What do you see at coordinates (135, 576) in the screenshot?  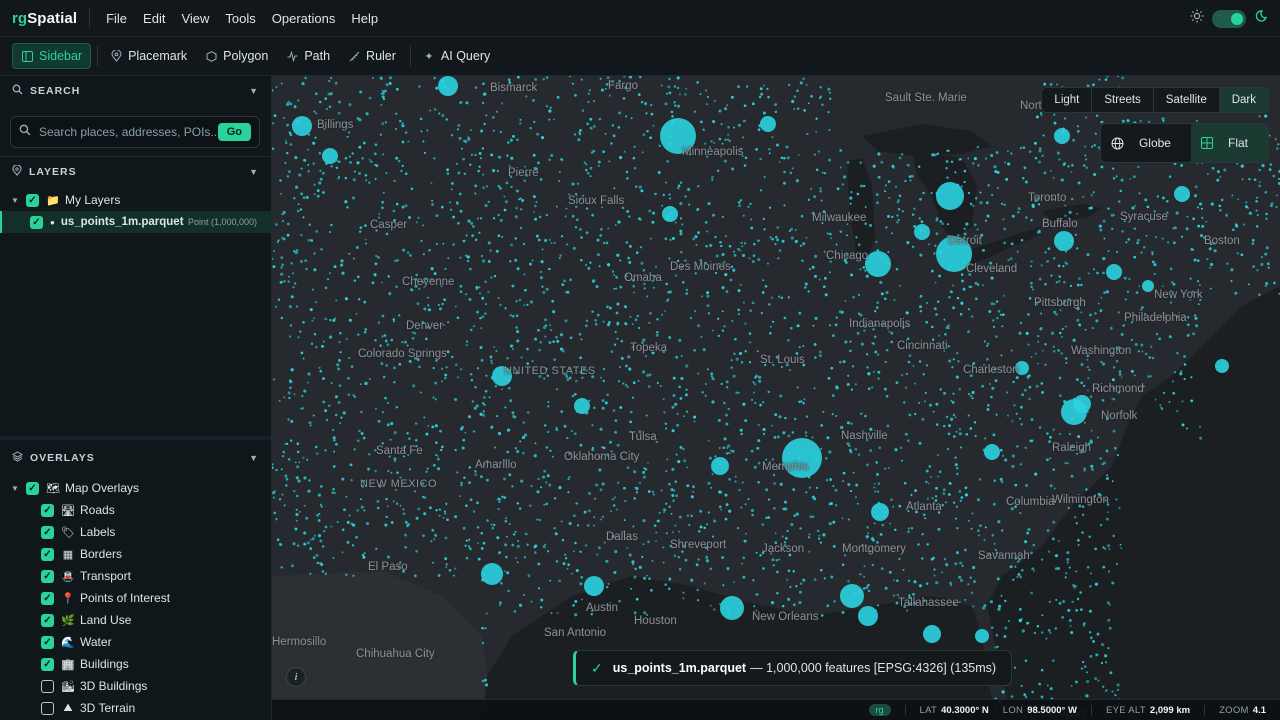 I see `overlay-item: ✓ 🚇 Transport` at bounding box center [135, 576].